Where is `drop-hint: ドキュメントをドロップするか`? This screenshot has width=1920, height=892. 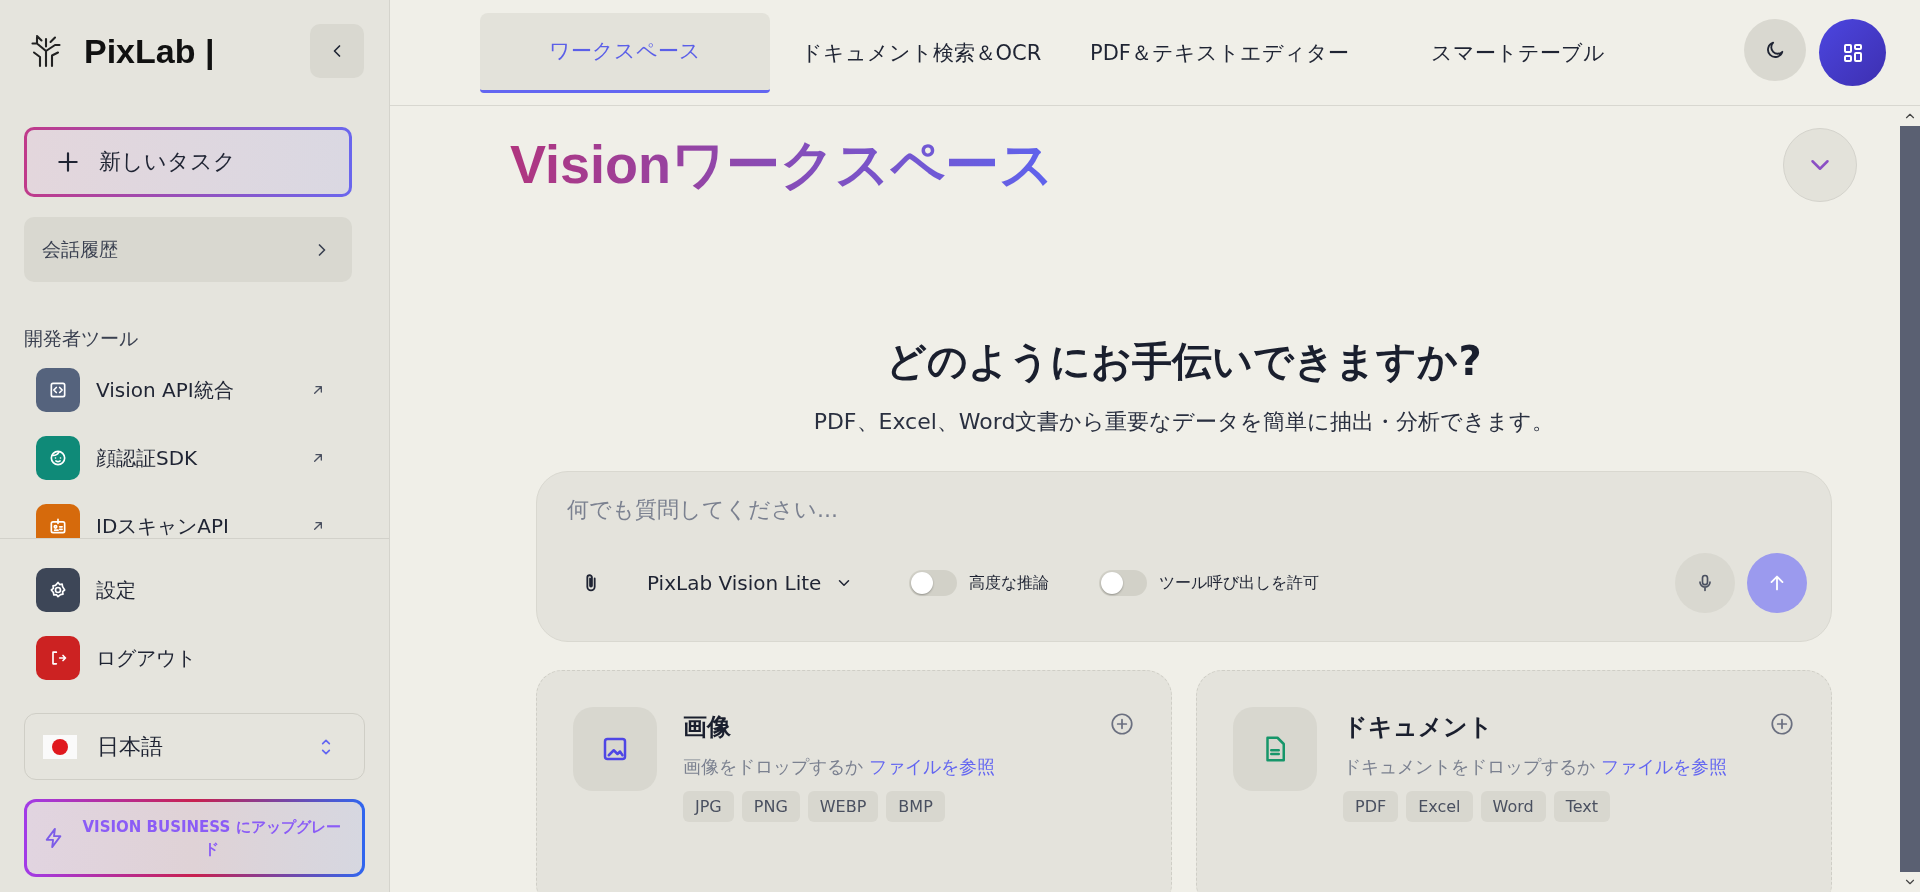 drop-hint: ドキュメントをドロップするか is located at coordinates (1469, 766).